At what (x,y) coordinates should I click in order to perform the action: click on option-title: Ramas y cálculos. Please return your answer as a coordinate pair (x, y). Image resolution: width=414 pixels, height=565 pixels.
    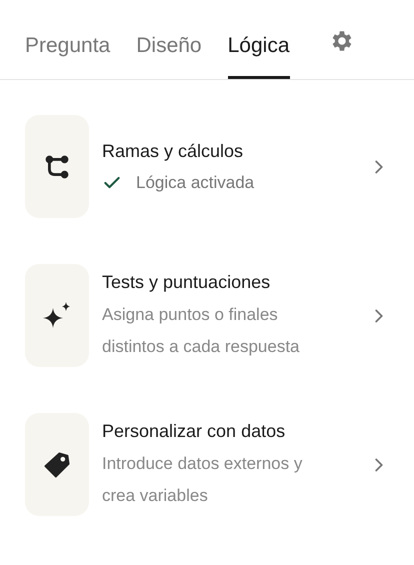
    Looking at the image, I should click on (173, 151).